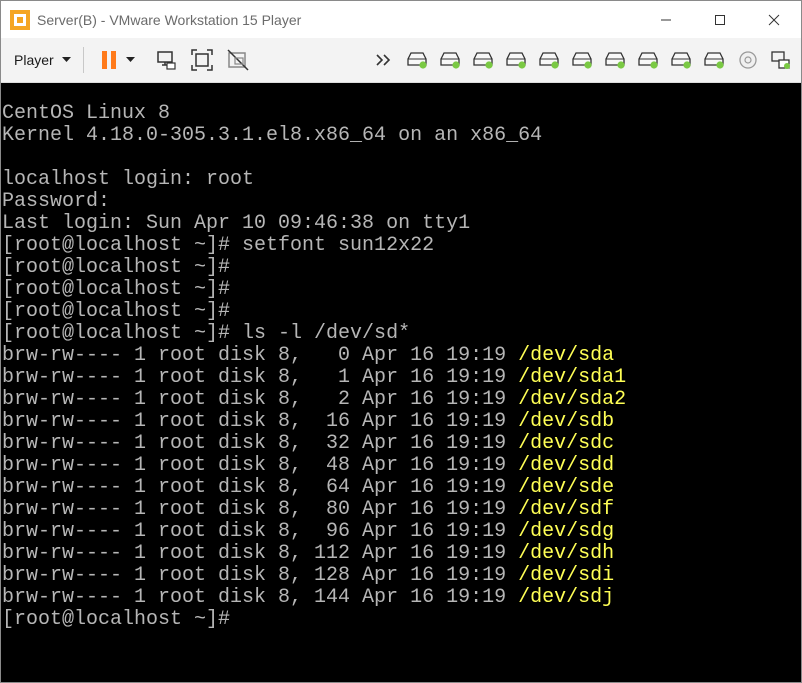  What do you see at coordinates (206, 333) in the screenshot?
I see `console-line: [root@localhost ~]# ls -l /dev/sd*` at bounding box center [206, 333].